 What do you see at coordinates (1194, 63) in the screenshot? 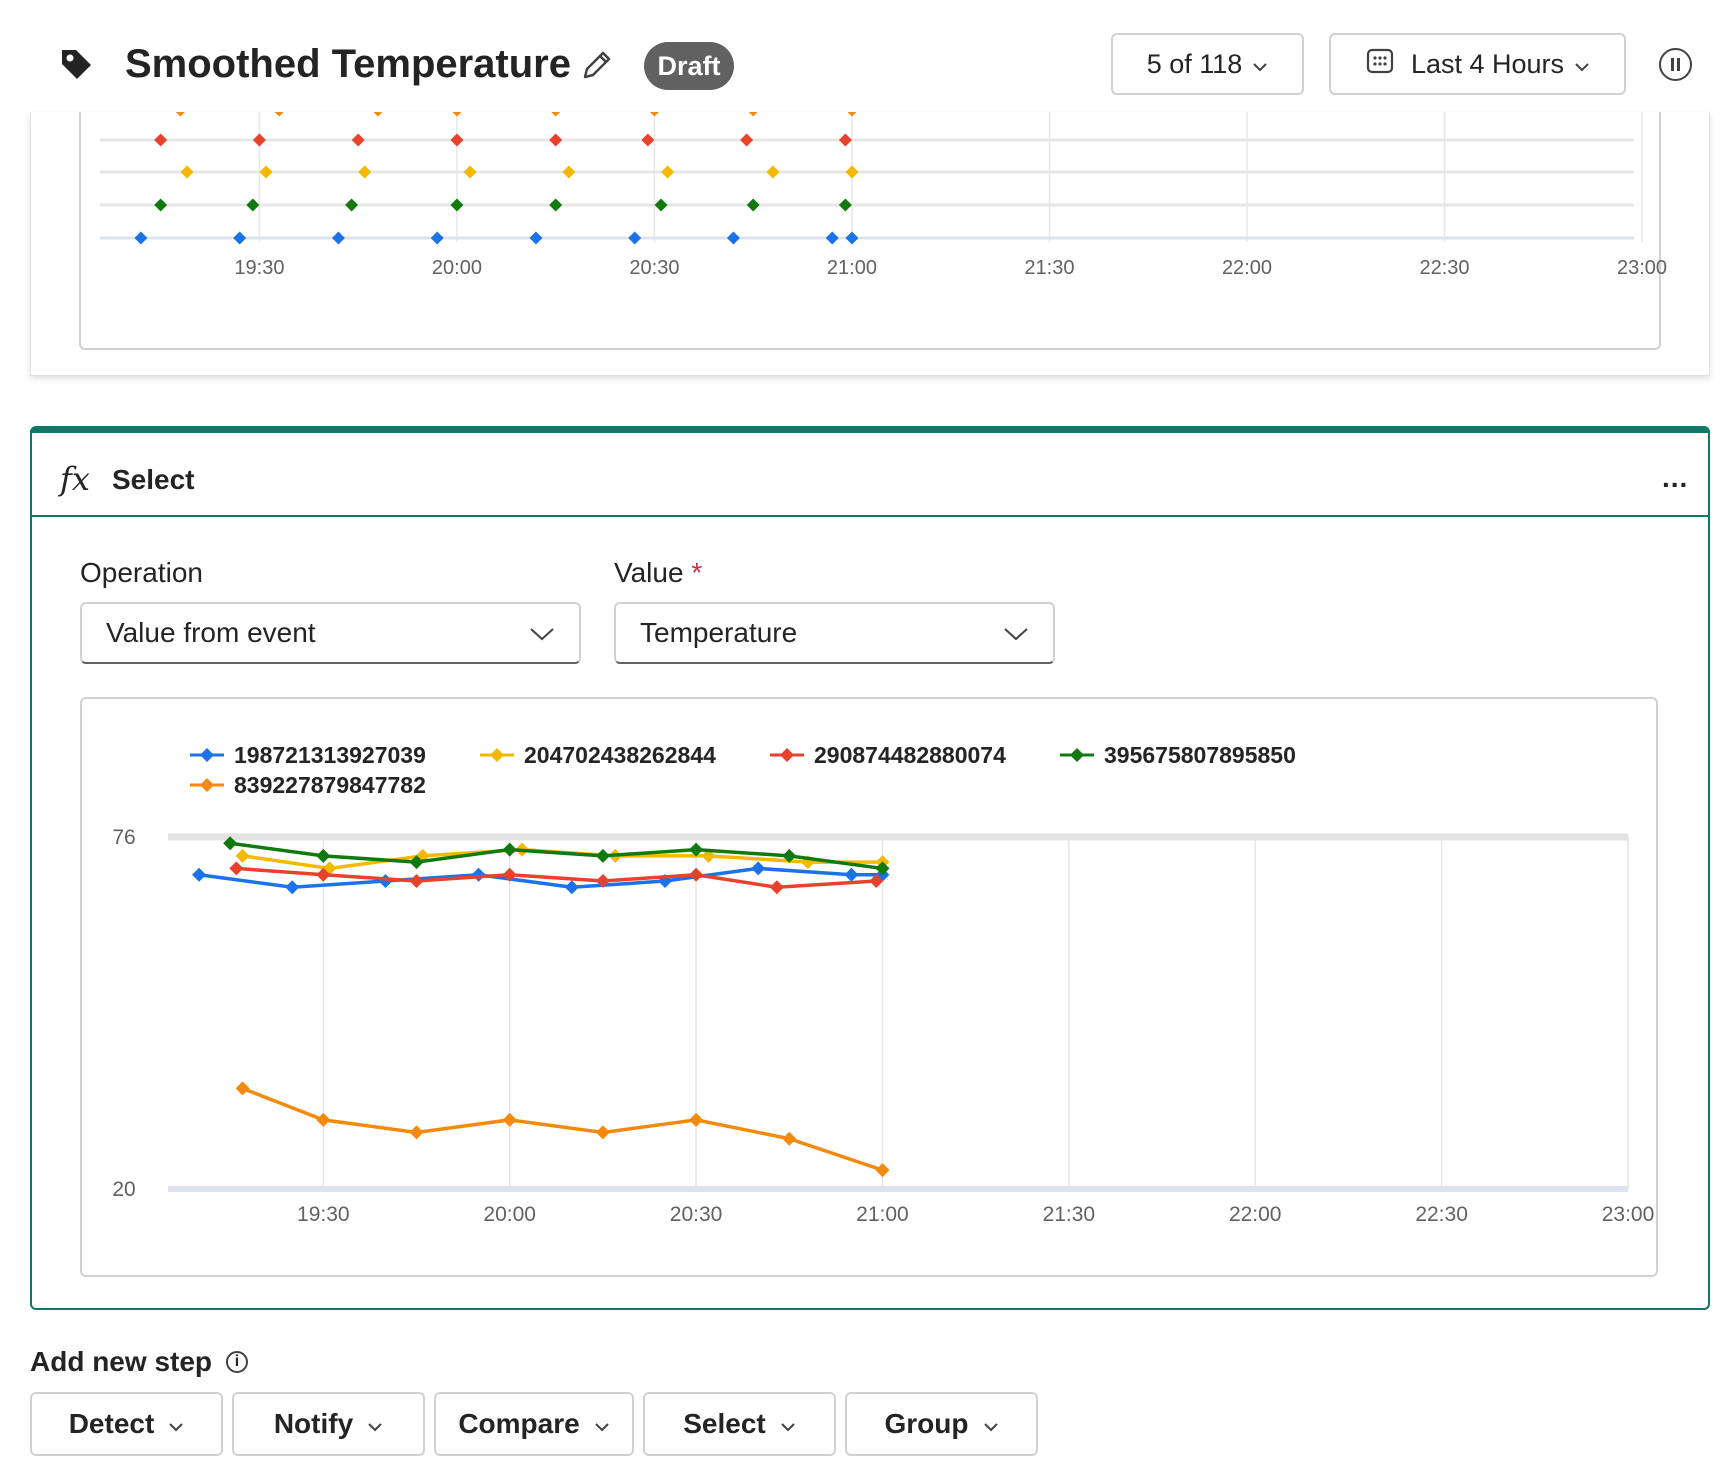
I see `paging-label: 5 of 118` at bounding box center [1194, 63].